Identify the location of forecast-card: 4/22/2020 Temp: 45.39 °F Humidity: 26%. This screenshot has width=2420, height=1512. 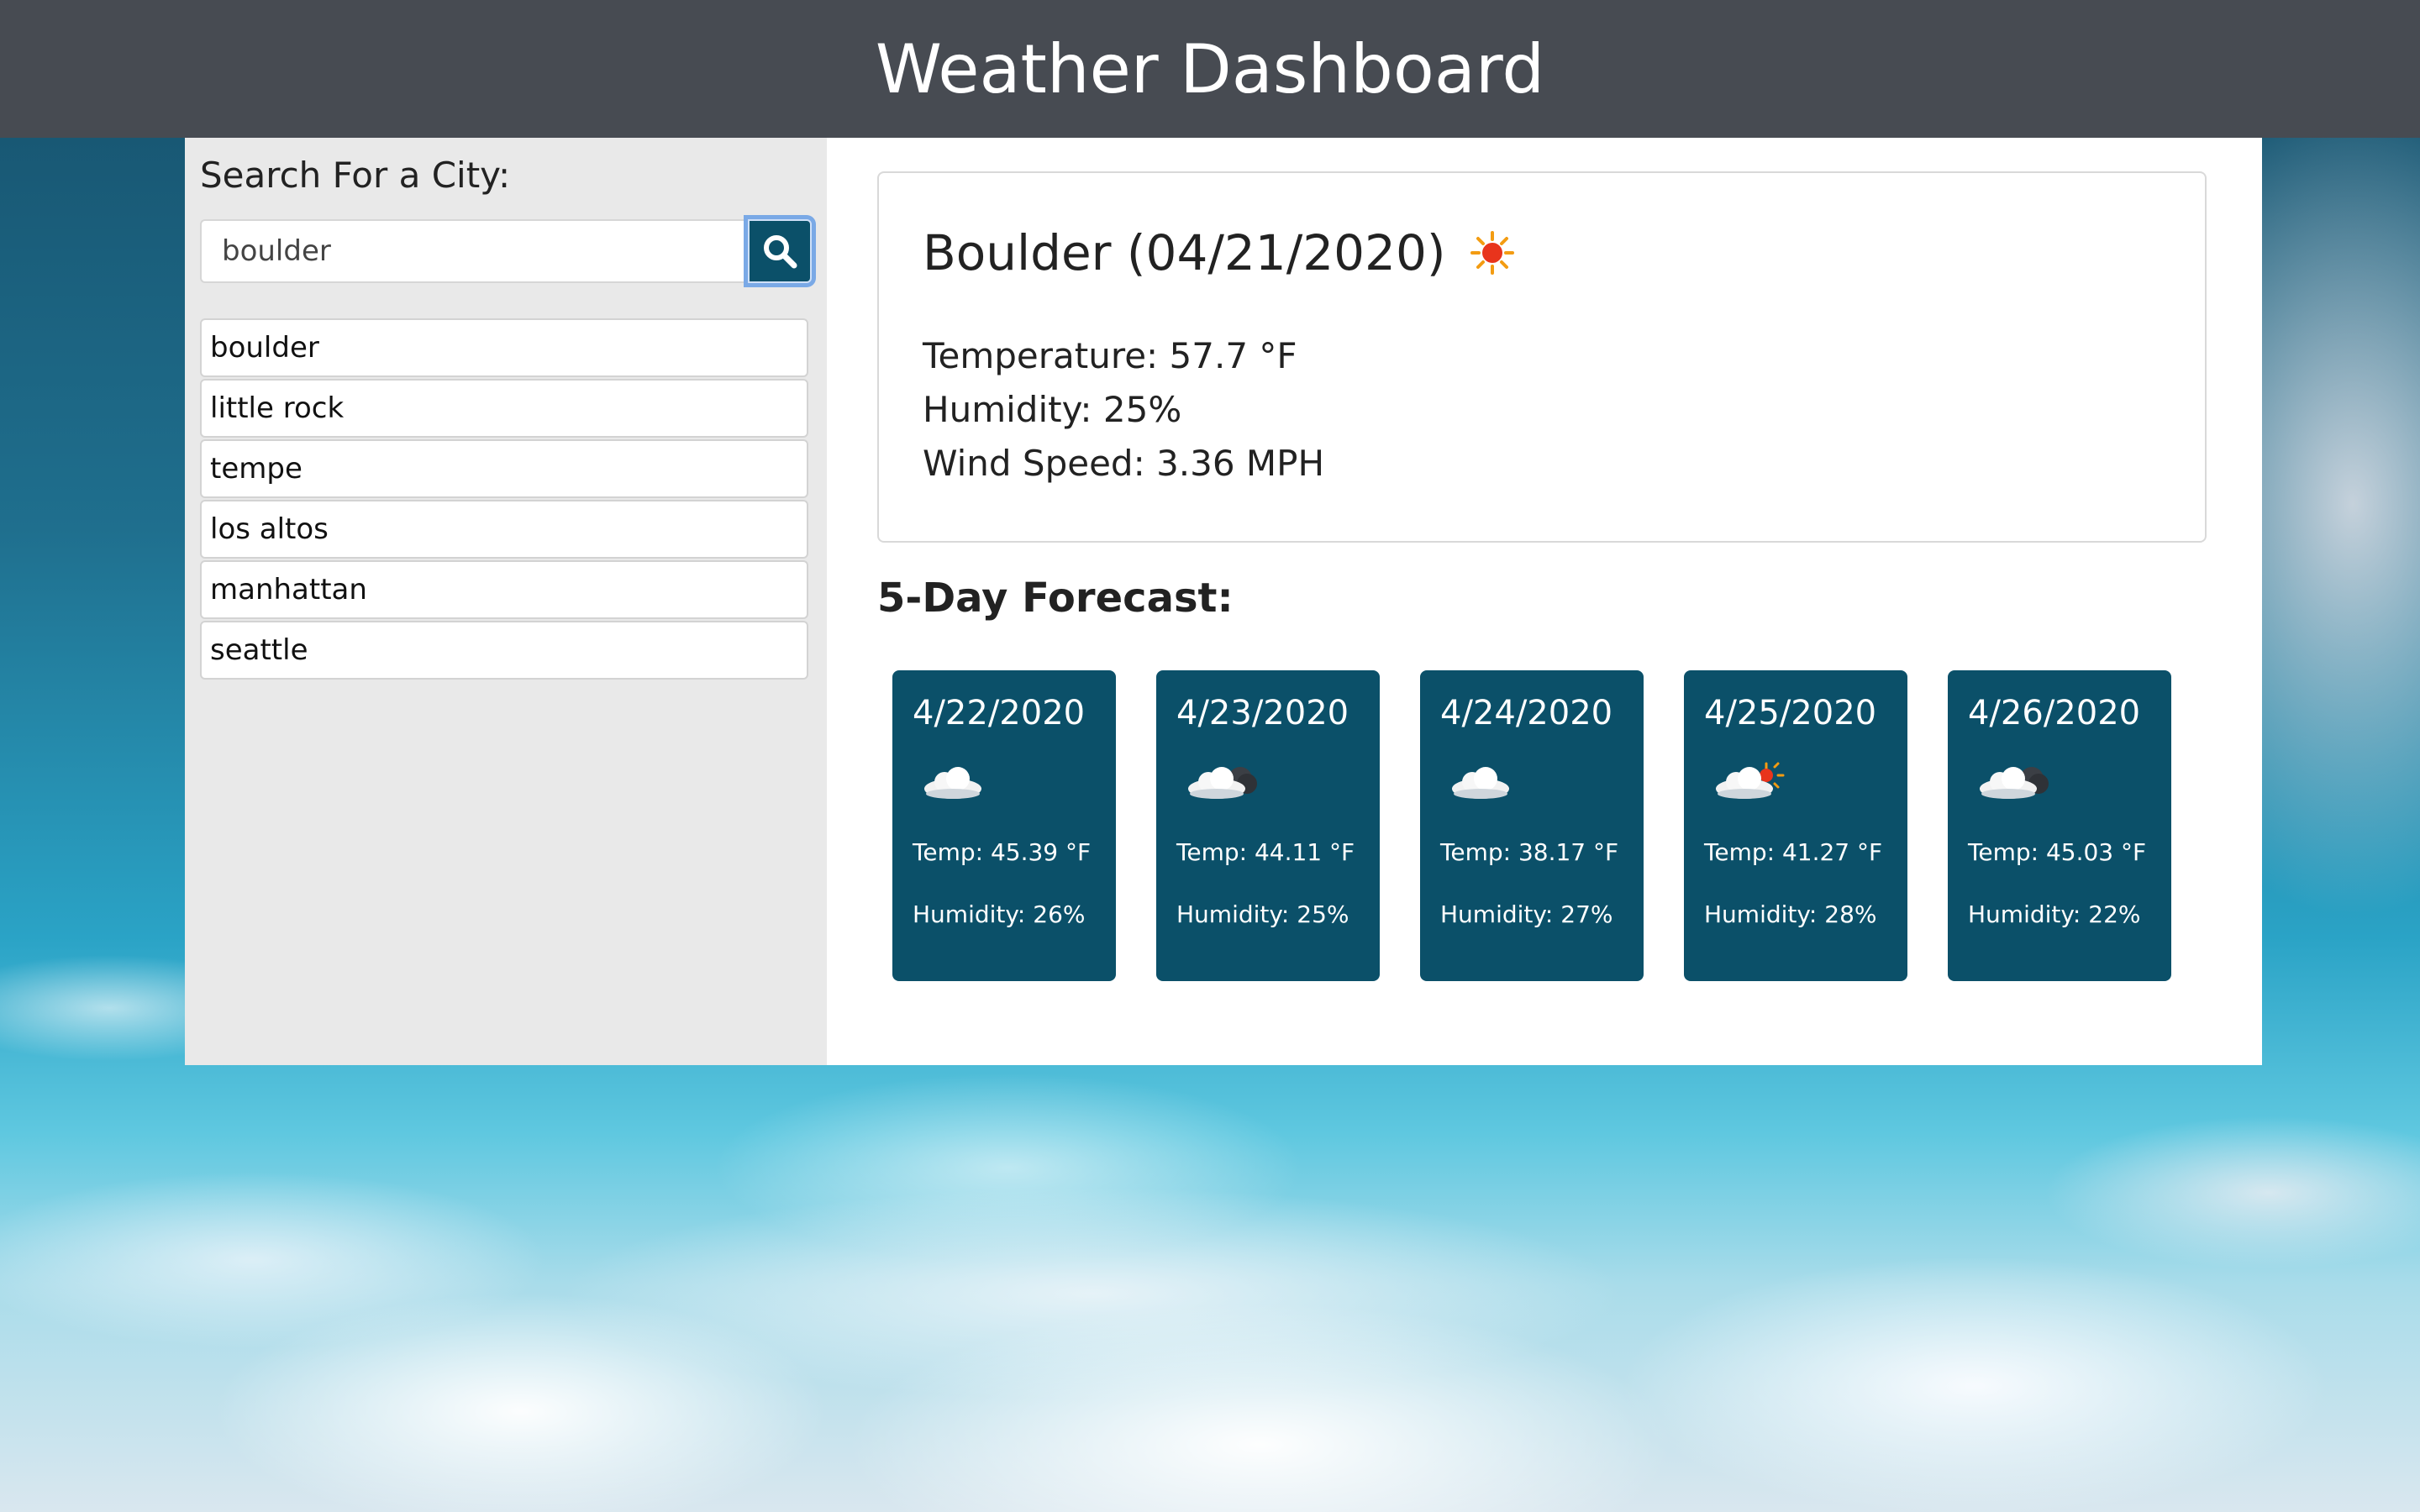
(1004, 825).